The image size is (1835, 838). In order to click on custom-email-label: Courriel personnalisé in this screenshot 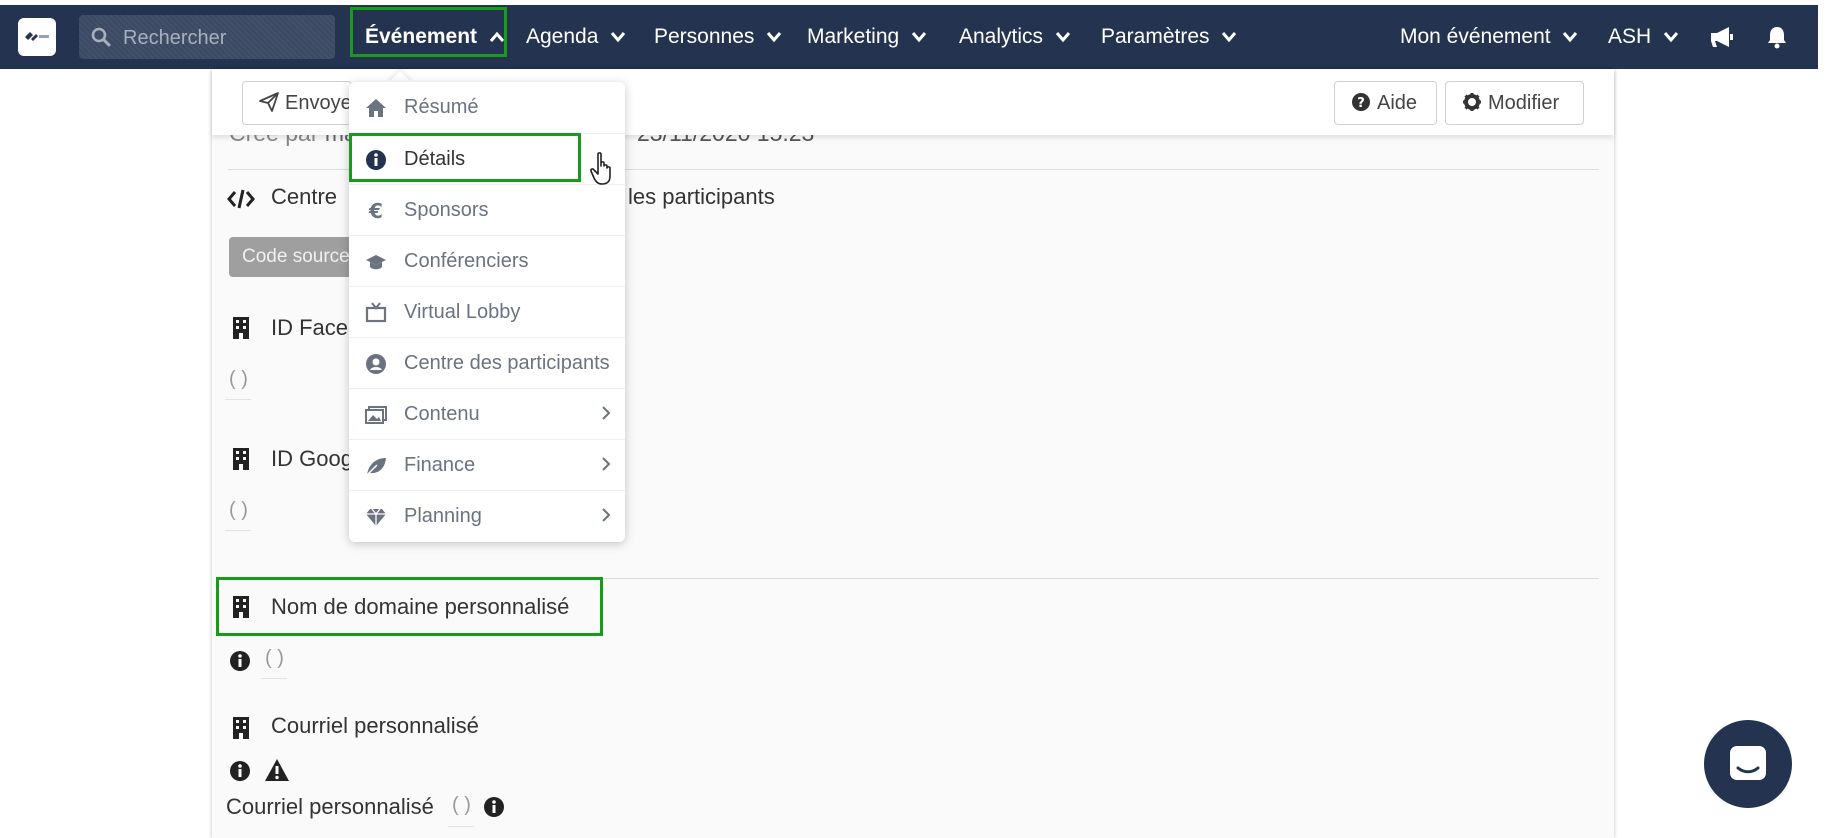, I will do `click(330, 806)`.